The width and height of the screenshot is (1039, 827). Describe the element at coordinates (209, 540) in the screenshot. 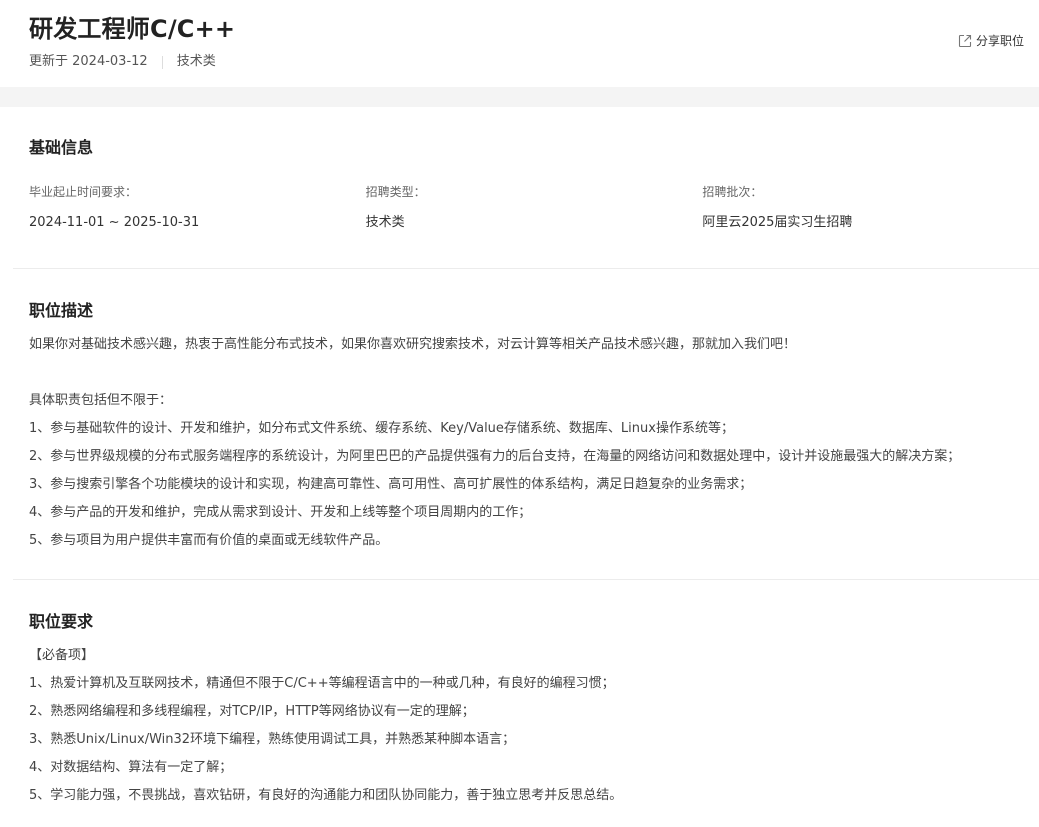

I see `list-item: 5、参与项目为用户提供丰富而有价值的桌面或无线软件产品。` at that location.